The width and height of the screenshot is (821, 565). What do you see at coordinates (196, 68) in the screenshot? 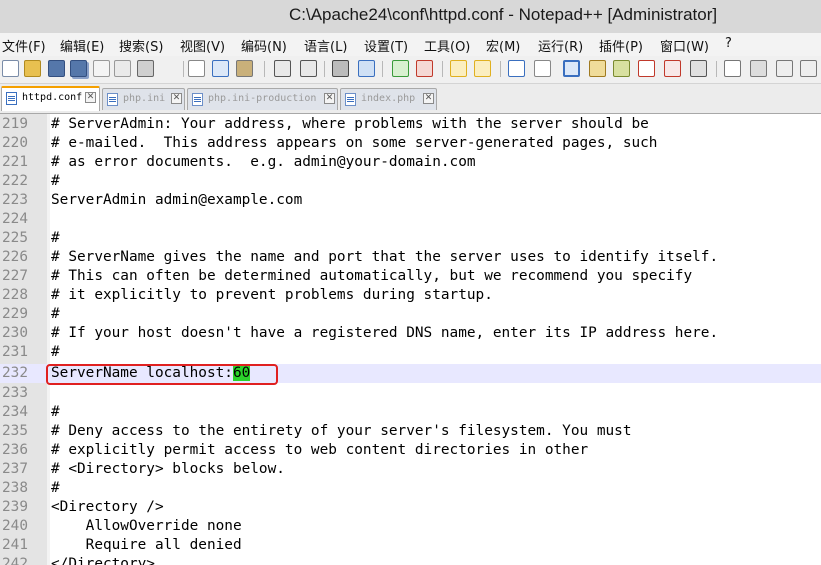
I see `cut-icon` at bounding box center [196, 68].